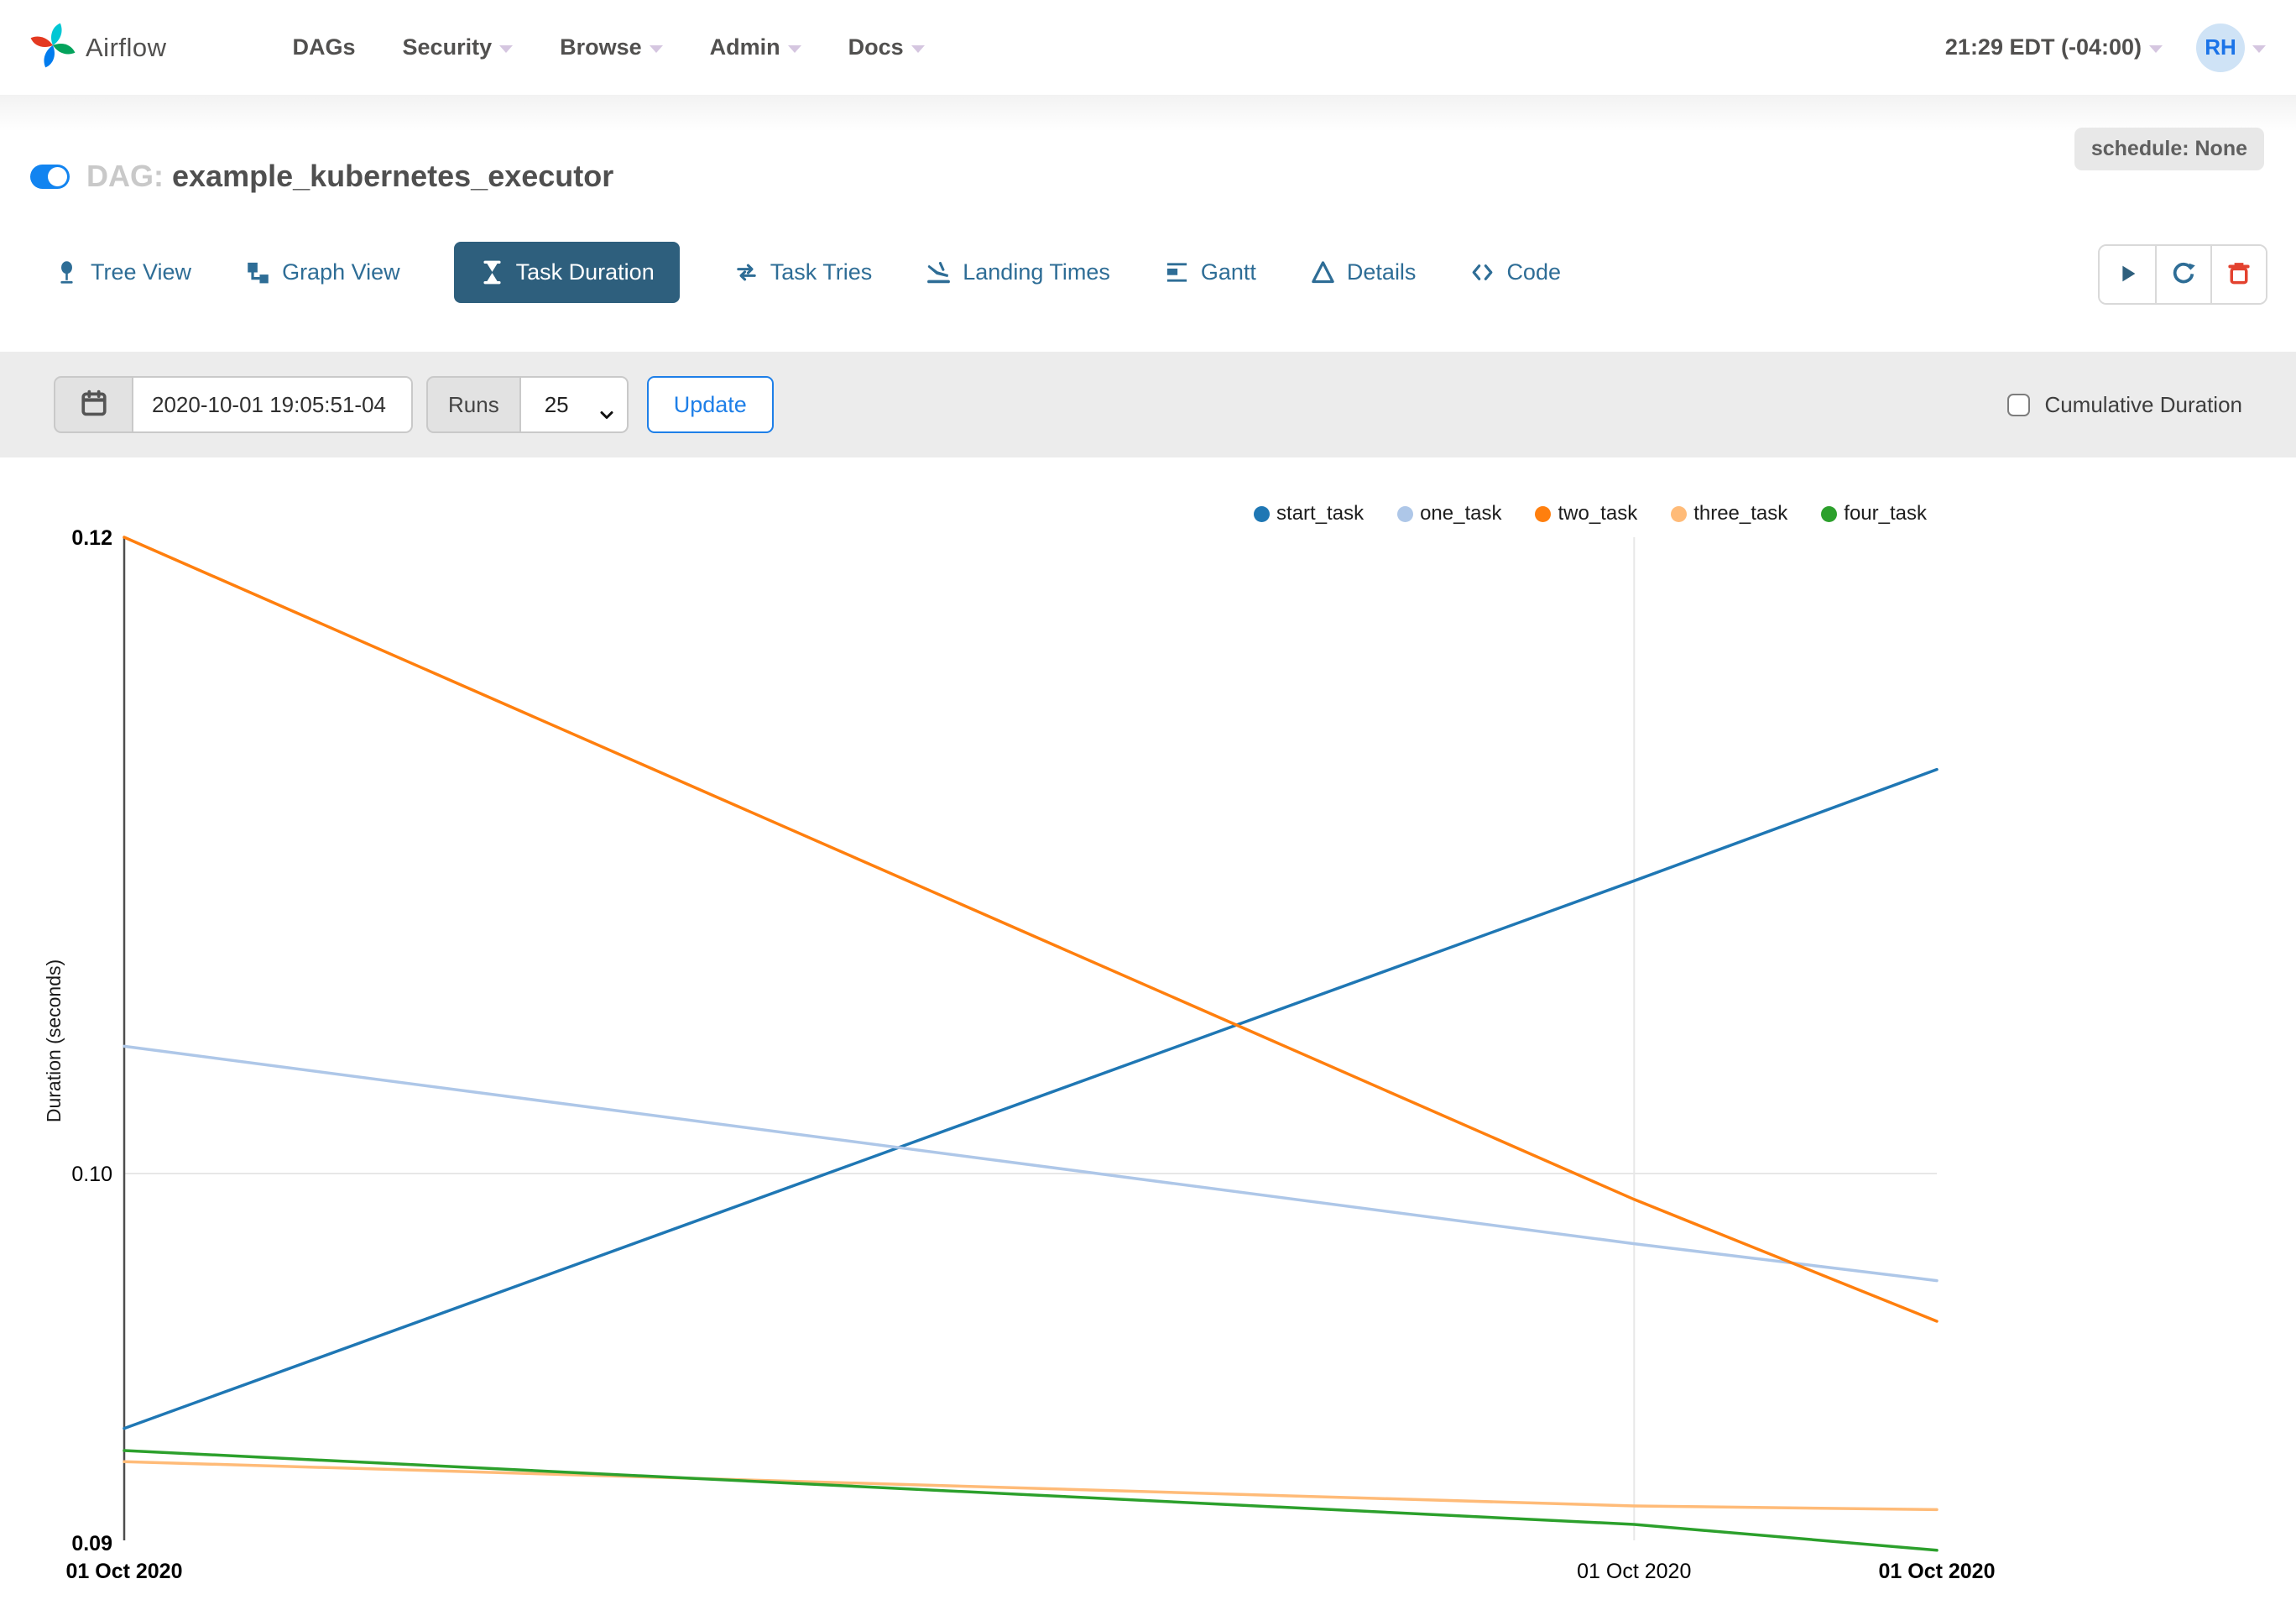  What do you see at coordinates (1148, 114) in the screenshot?
I see `navbar-shadow` at bounding box center [1148, 114].